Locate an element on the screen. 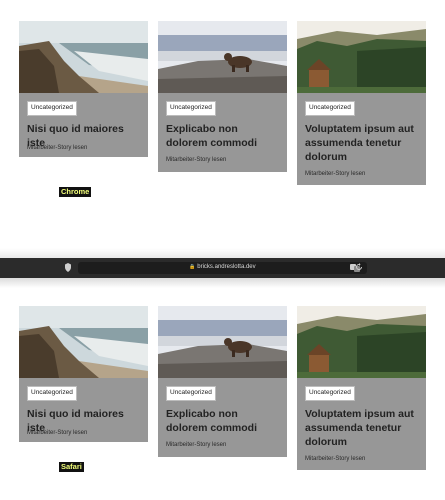  safari-toolbar: 🔒 bricks.andreslotta.dev is located at coordinates (222, 268).